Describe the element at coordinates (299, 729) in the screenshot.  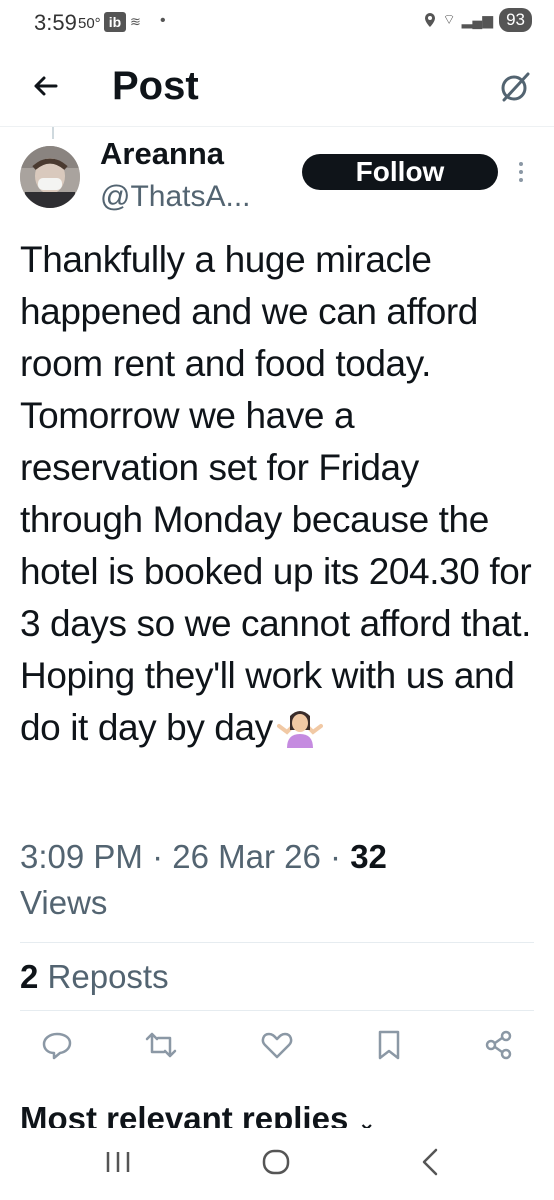
I see `person-shrugging-emoji` at that location.